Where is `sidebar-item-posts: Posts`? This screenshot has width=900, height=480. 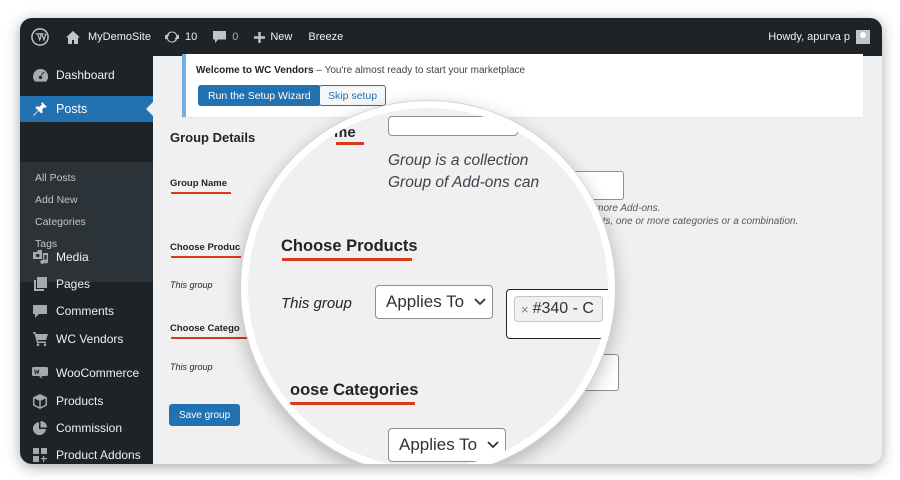 sidebar-item-posts: Posts is located at coordinates (86, 109).